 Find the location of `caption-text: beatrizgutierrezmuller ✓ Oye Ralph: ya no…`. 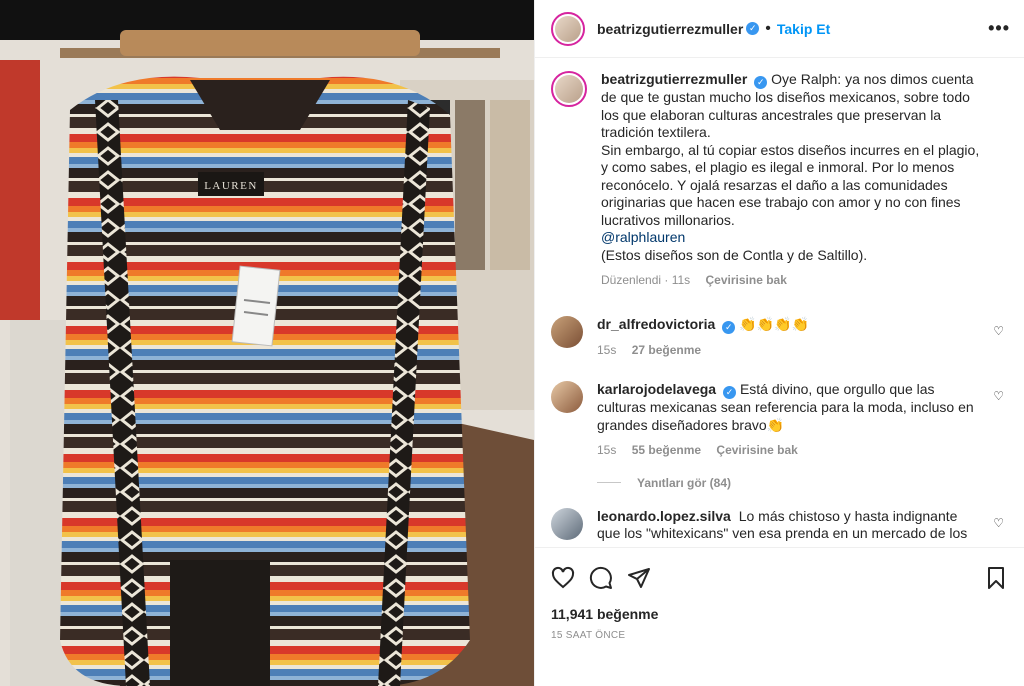

caption-text: beatrizgutierrezmuller ✓ Oye Ralph: ya no… is located at coordinates (804, 180).